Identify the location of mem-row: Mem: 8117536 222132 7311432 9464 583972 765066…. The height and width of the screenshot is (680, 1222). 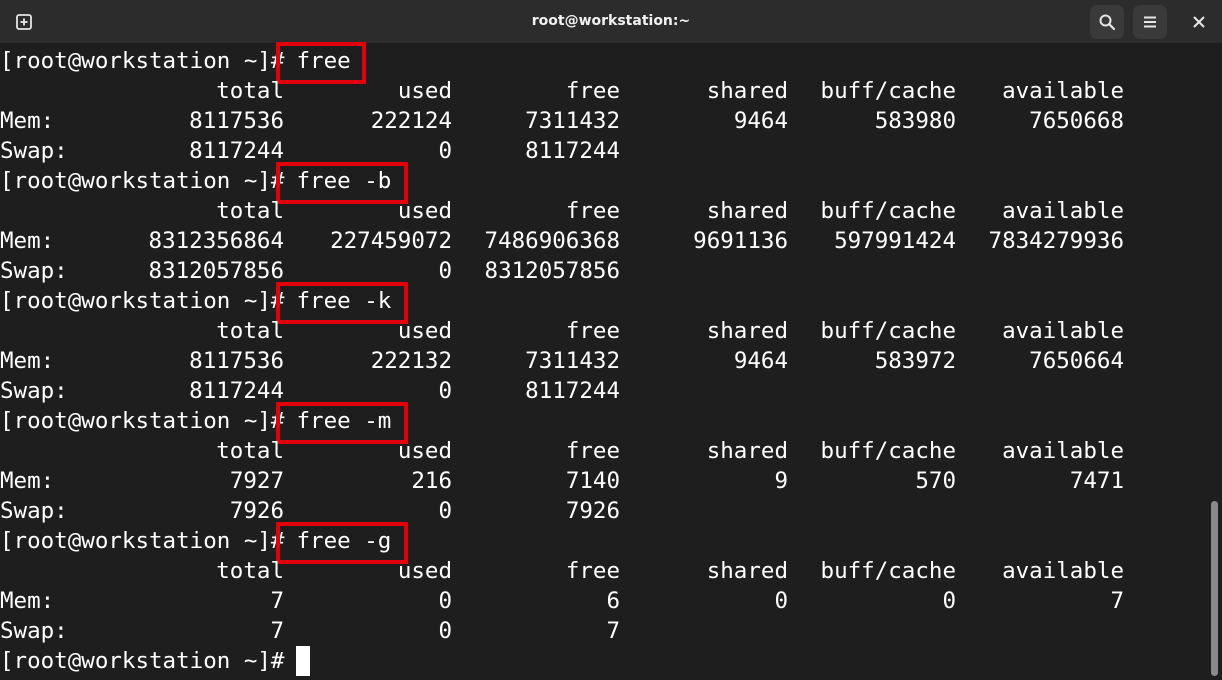
(604, 361).